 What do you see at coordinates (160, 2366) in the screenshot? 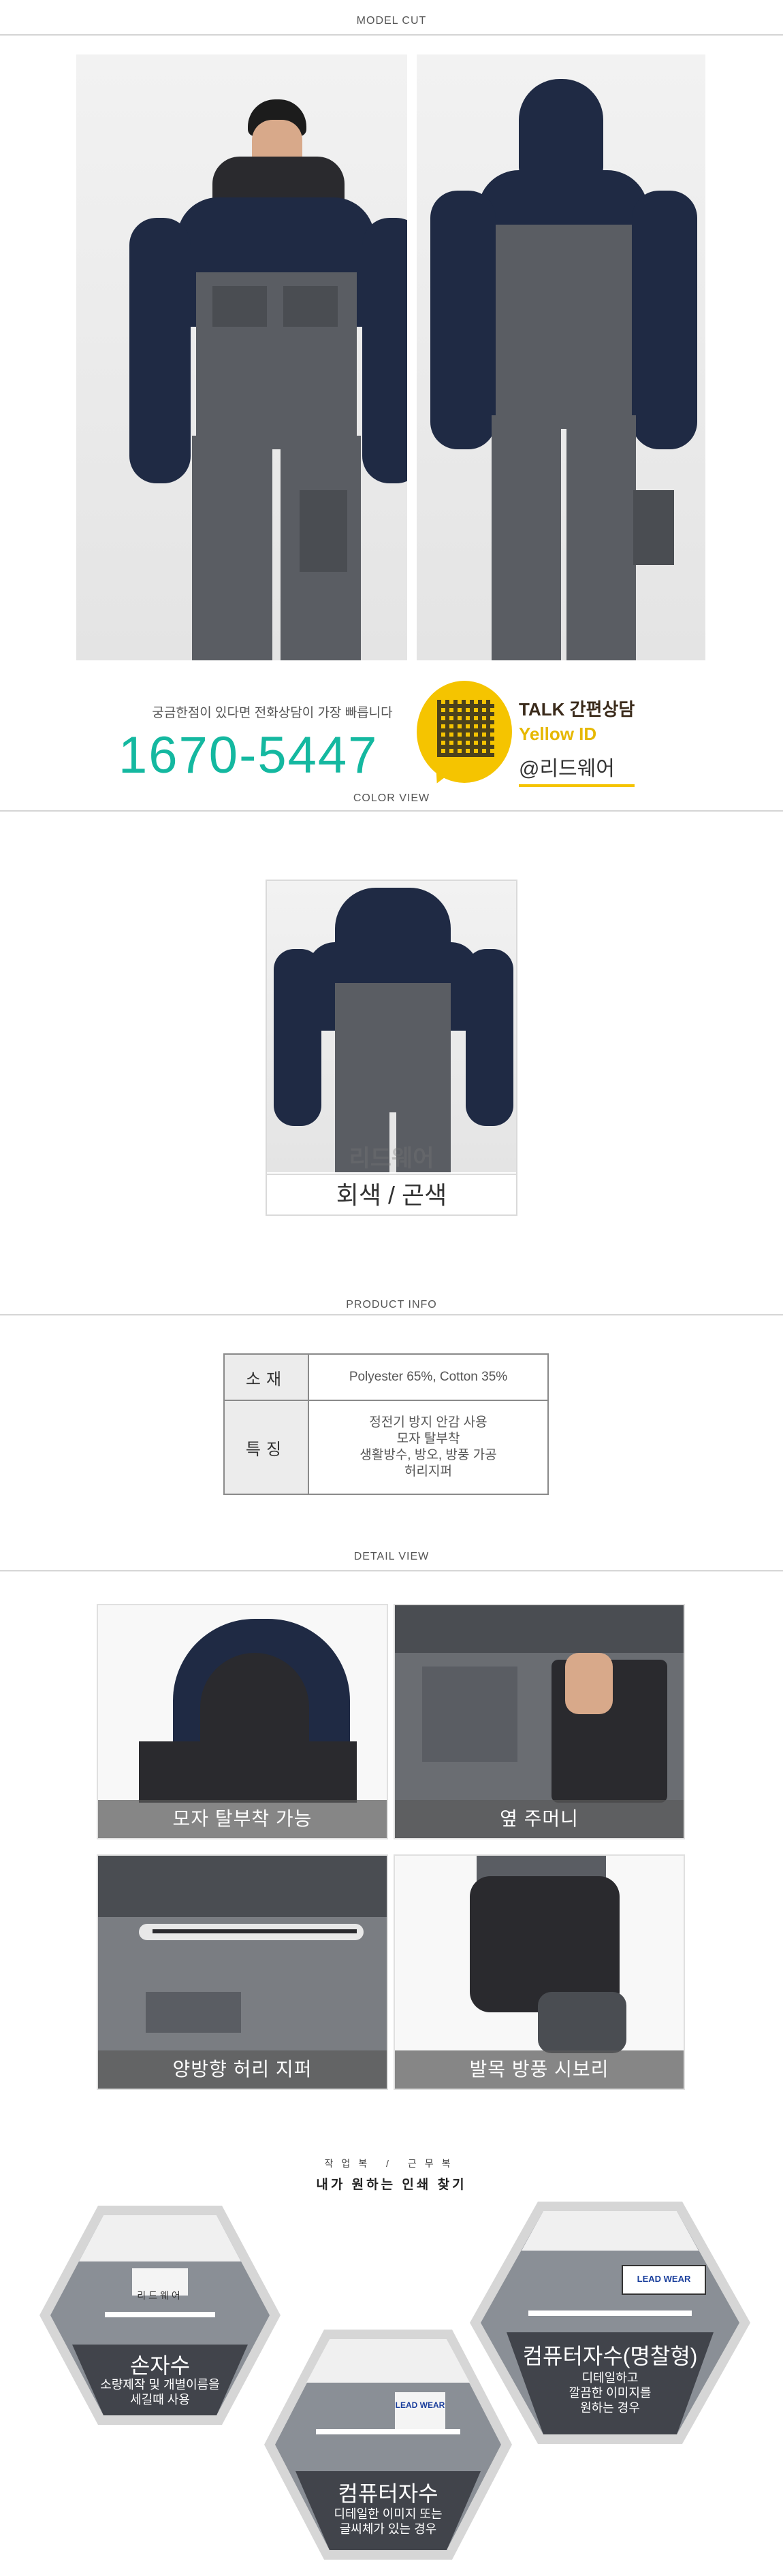
I see `option-title: 손자수` at bounding box center [160, 2366].